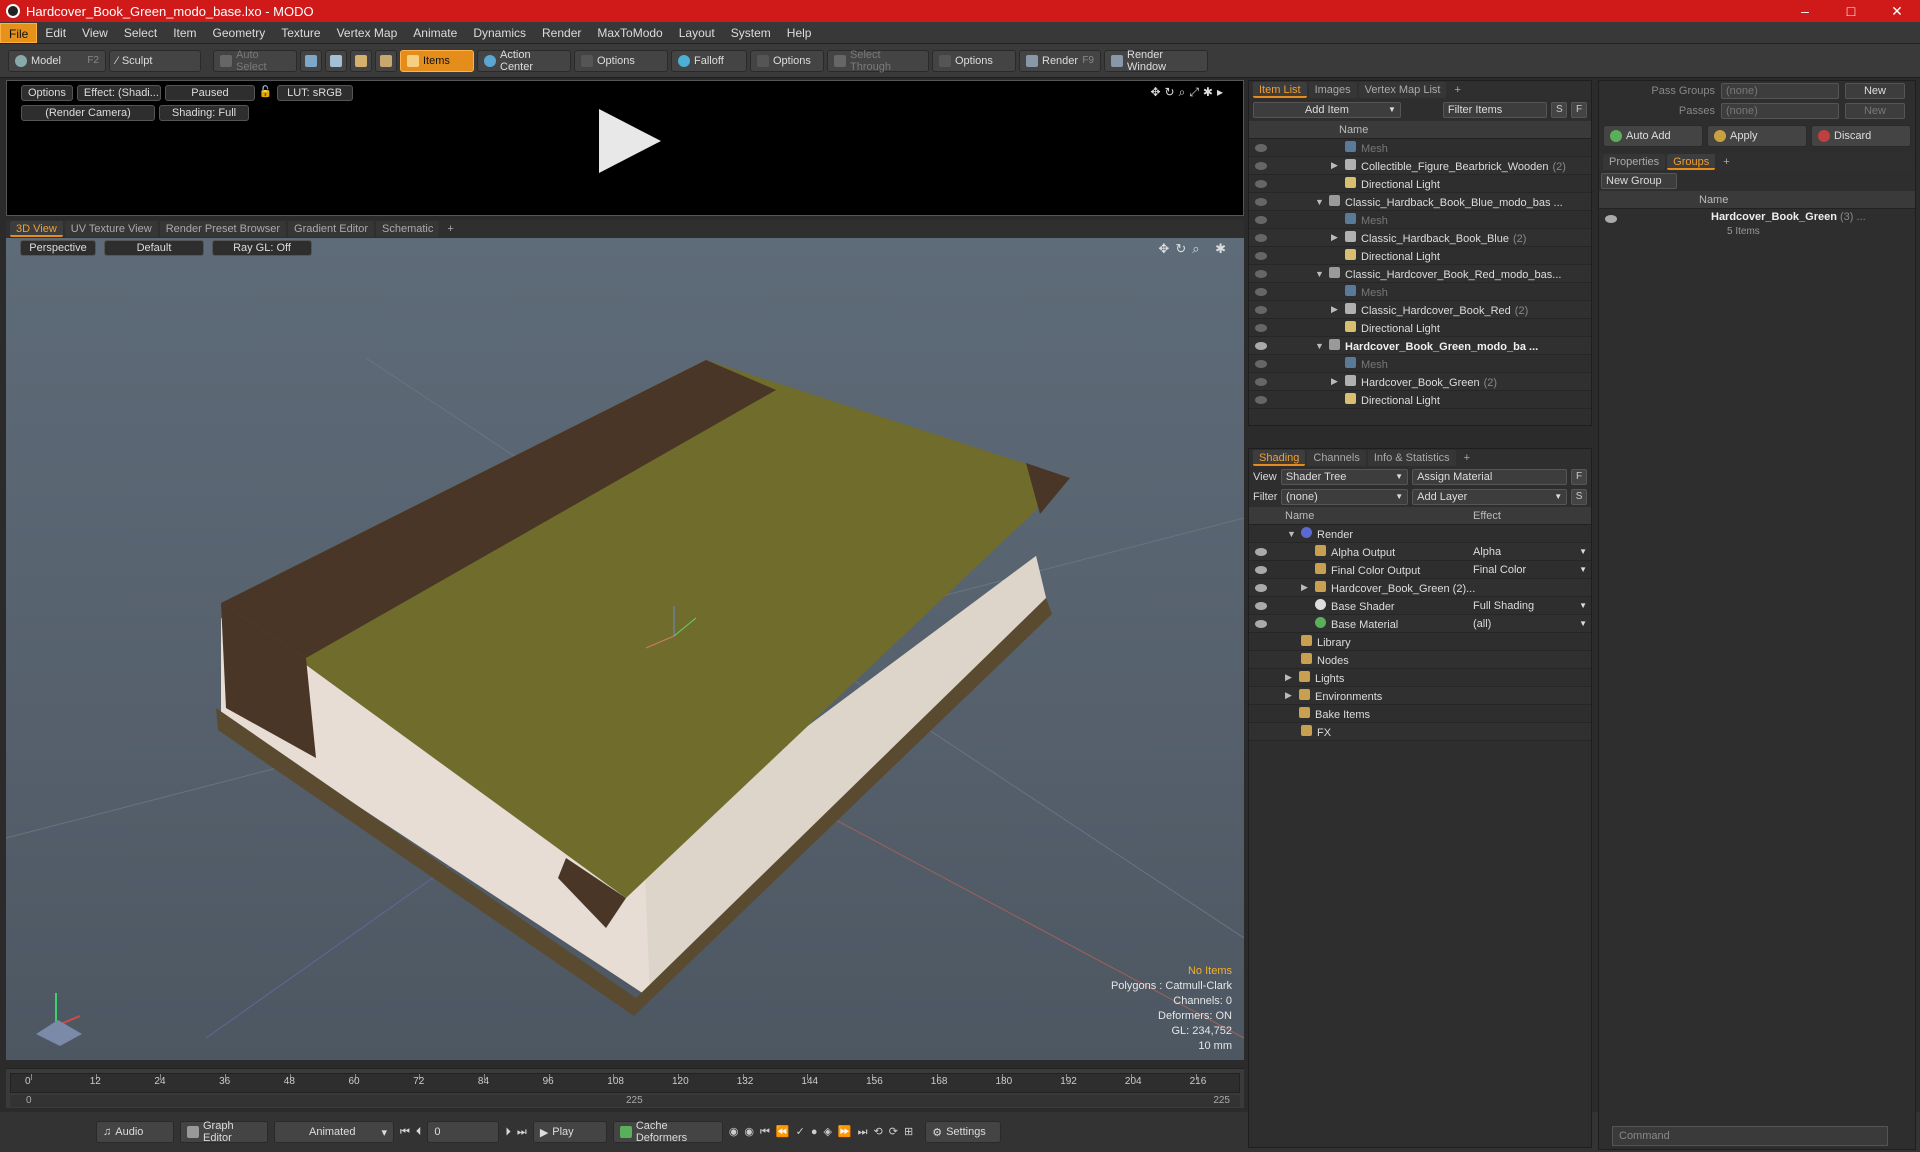  What do you see at coordinates (1579, 110) in the screenshot?
I see `filter-f-button: F` at bounding box center [1579, 110].